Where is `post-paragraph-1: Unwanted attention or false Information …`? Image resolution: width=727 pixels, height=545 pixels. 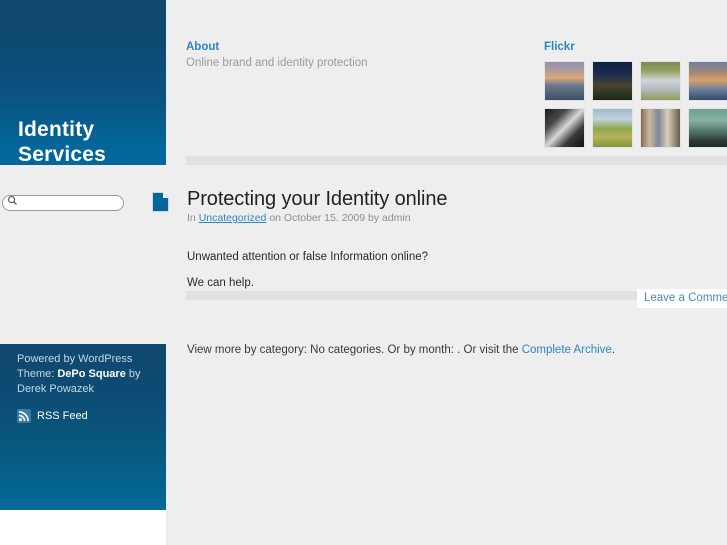 post-paragraph-1: Unwanted attention or false Information … is located at coordinates (308, 256).